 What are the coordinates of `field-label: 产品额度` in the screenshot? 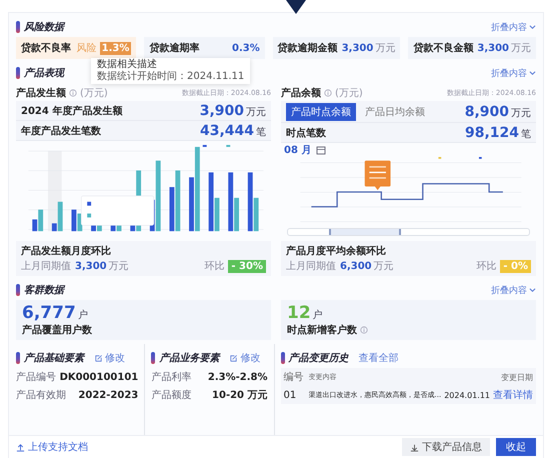 It's located at (171, 395).